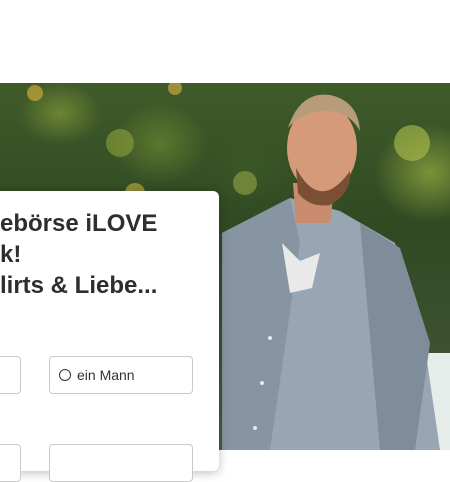 This screenshot has height=482, width=450. I want to click on gender-option-man-label: ein Mann, so click(106, 375).